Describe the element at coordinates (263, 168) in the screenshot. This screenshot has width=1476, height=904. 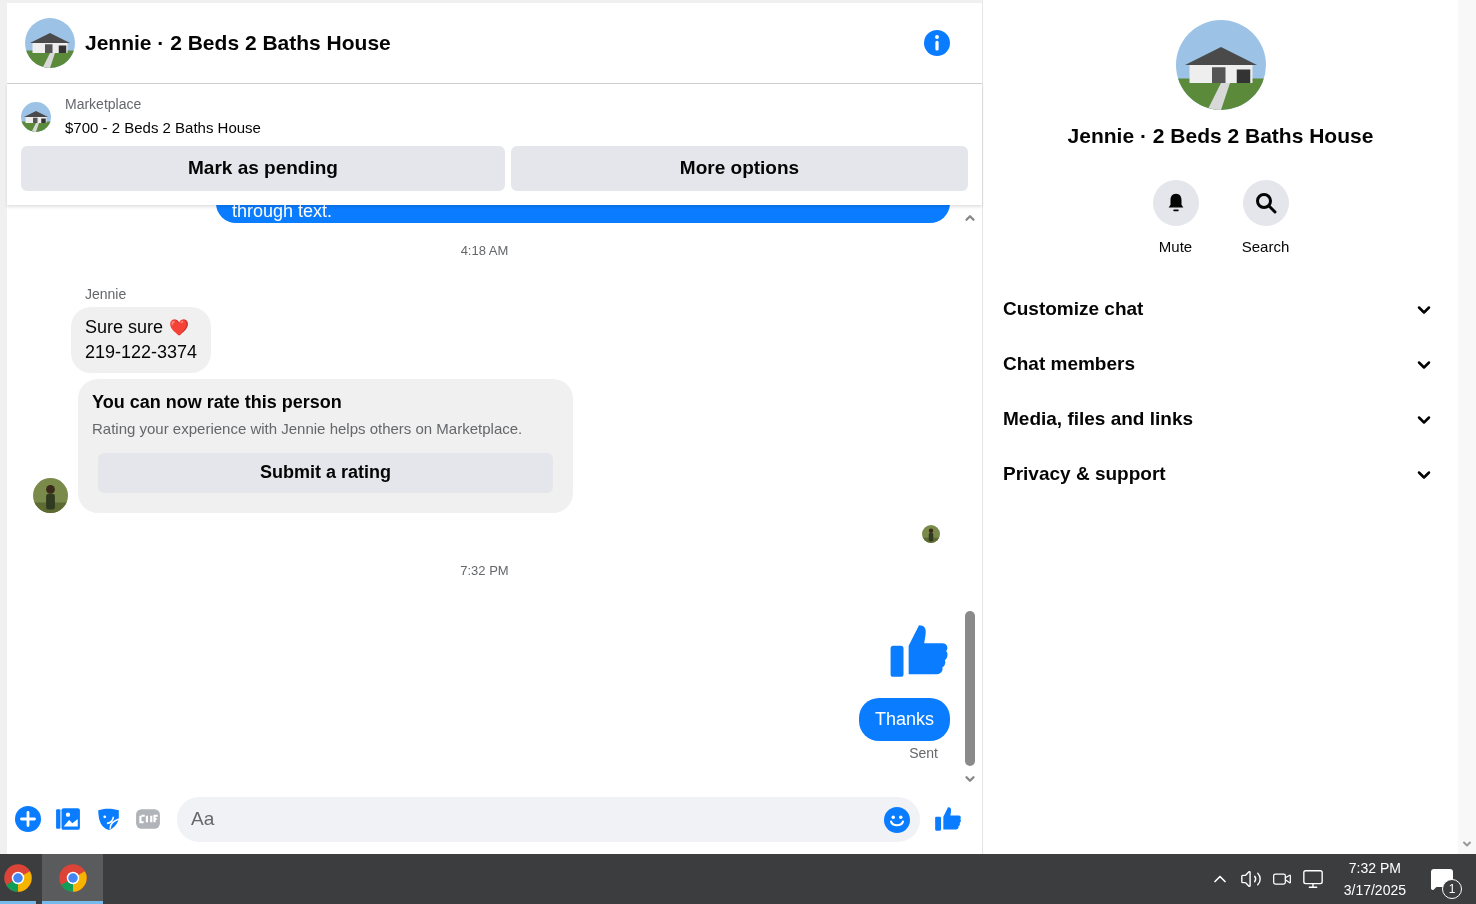
I see `listing-action-button: Mark as pending` at that location.